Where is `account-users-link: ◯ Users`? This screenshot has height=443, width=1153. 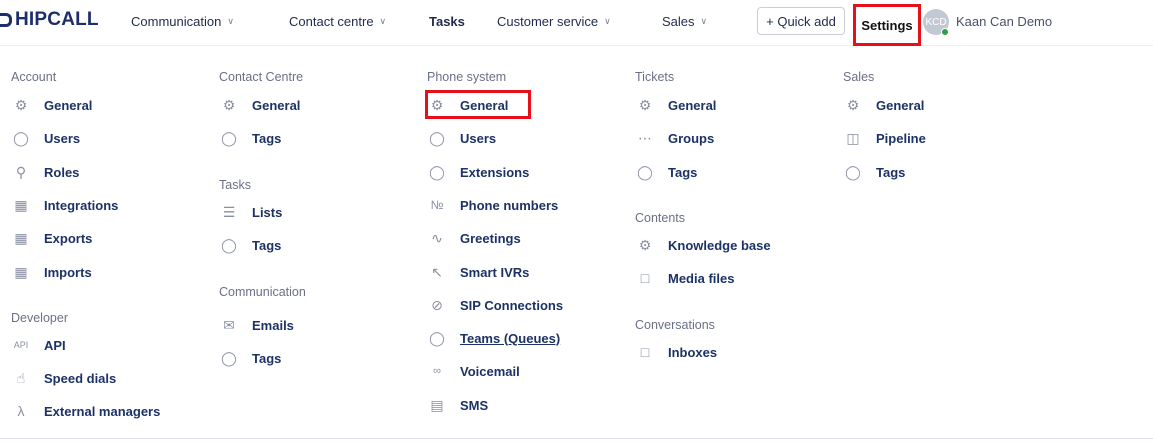
account-users-link: ◯ Users is located at coordinates (45, 138).